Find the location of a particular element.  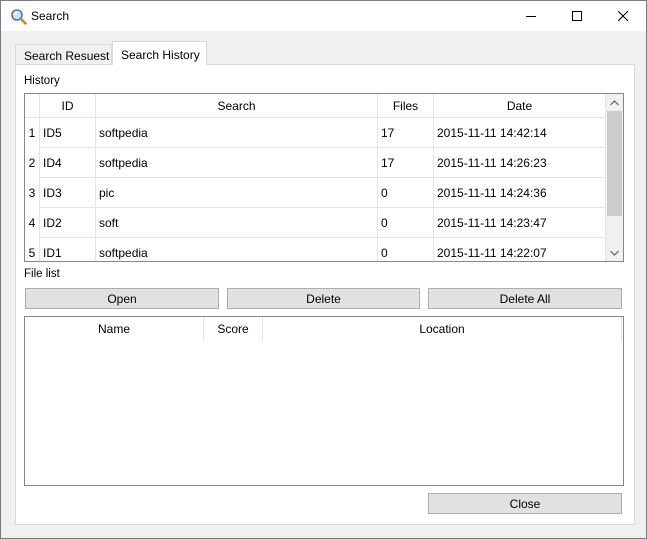

cell-id: ID3 is located at coordinates (68, 193).